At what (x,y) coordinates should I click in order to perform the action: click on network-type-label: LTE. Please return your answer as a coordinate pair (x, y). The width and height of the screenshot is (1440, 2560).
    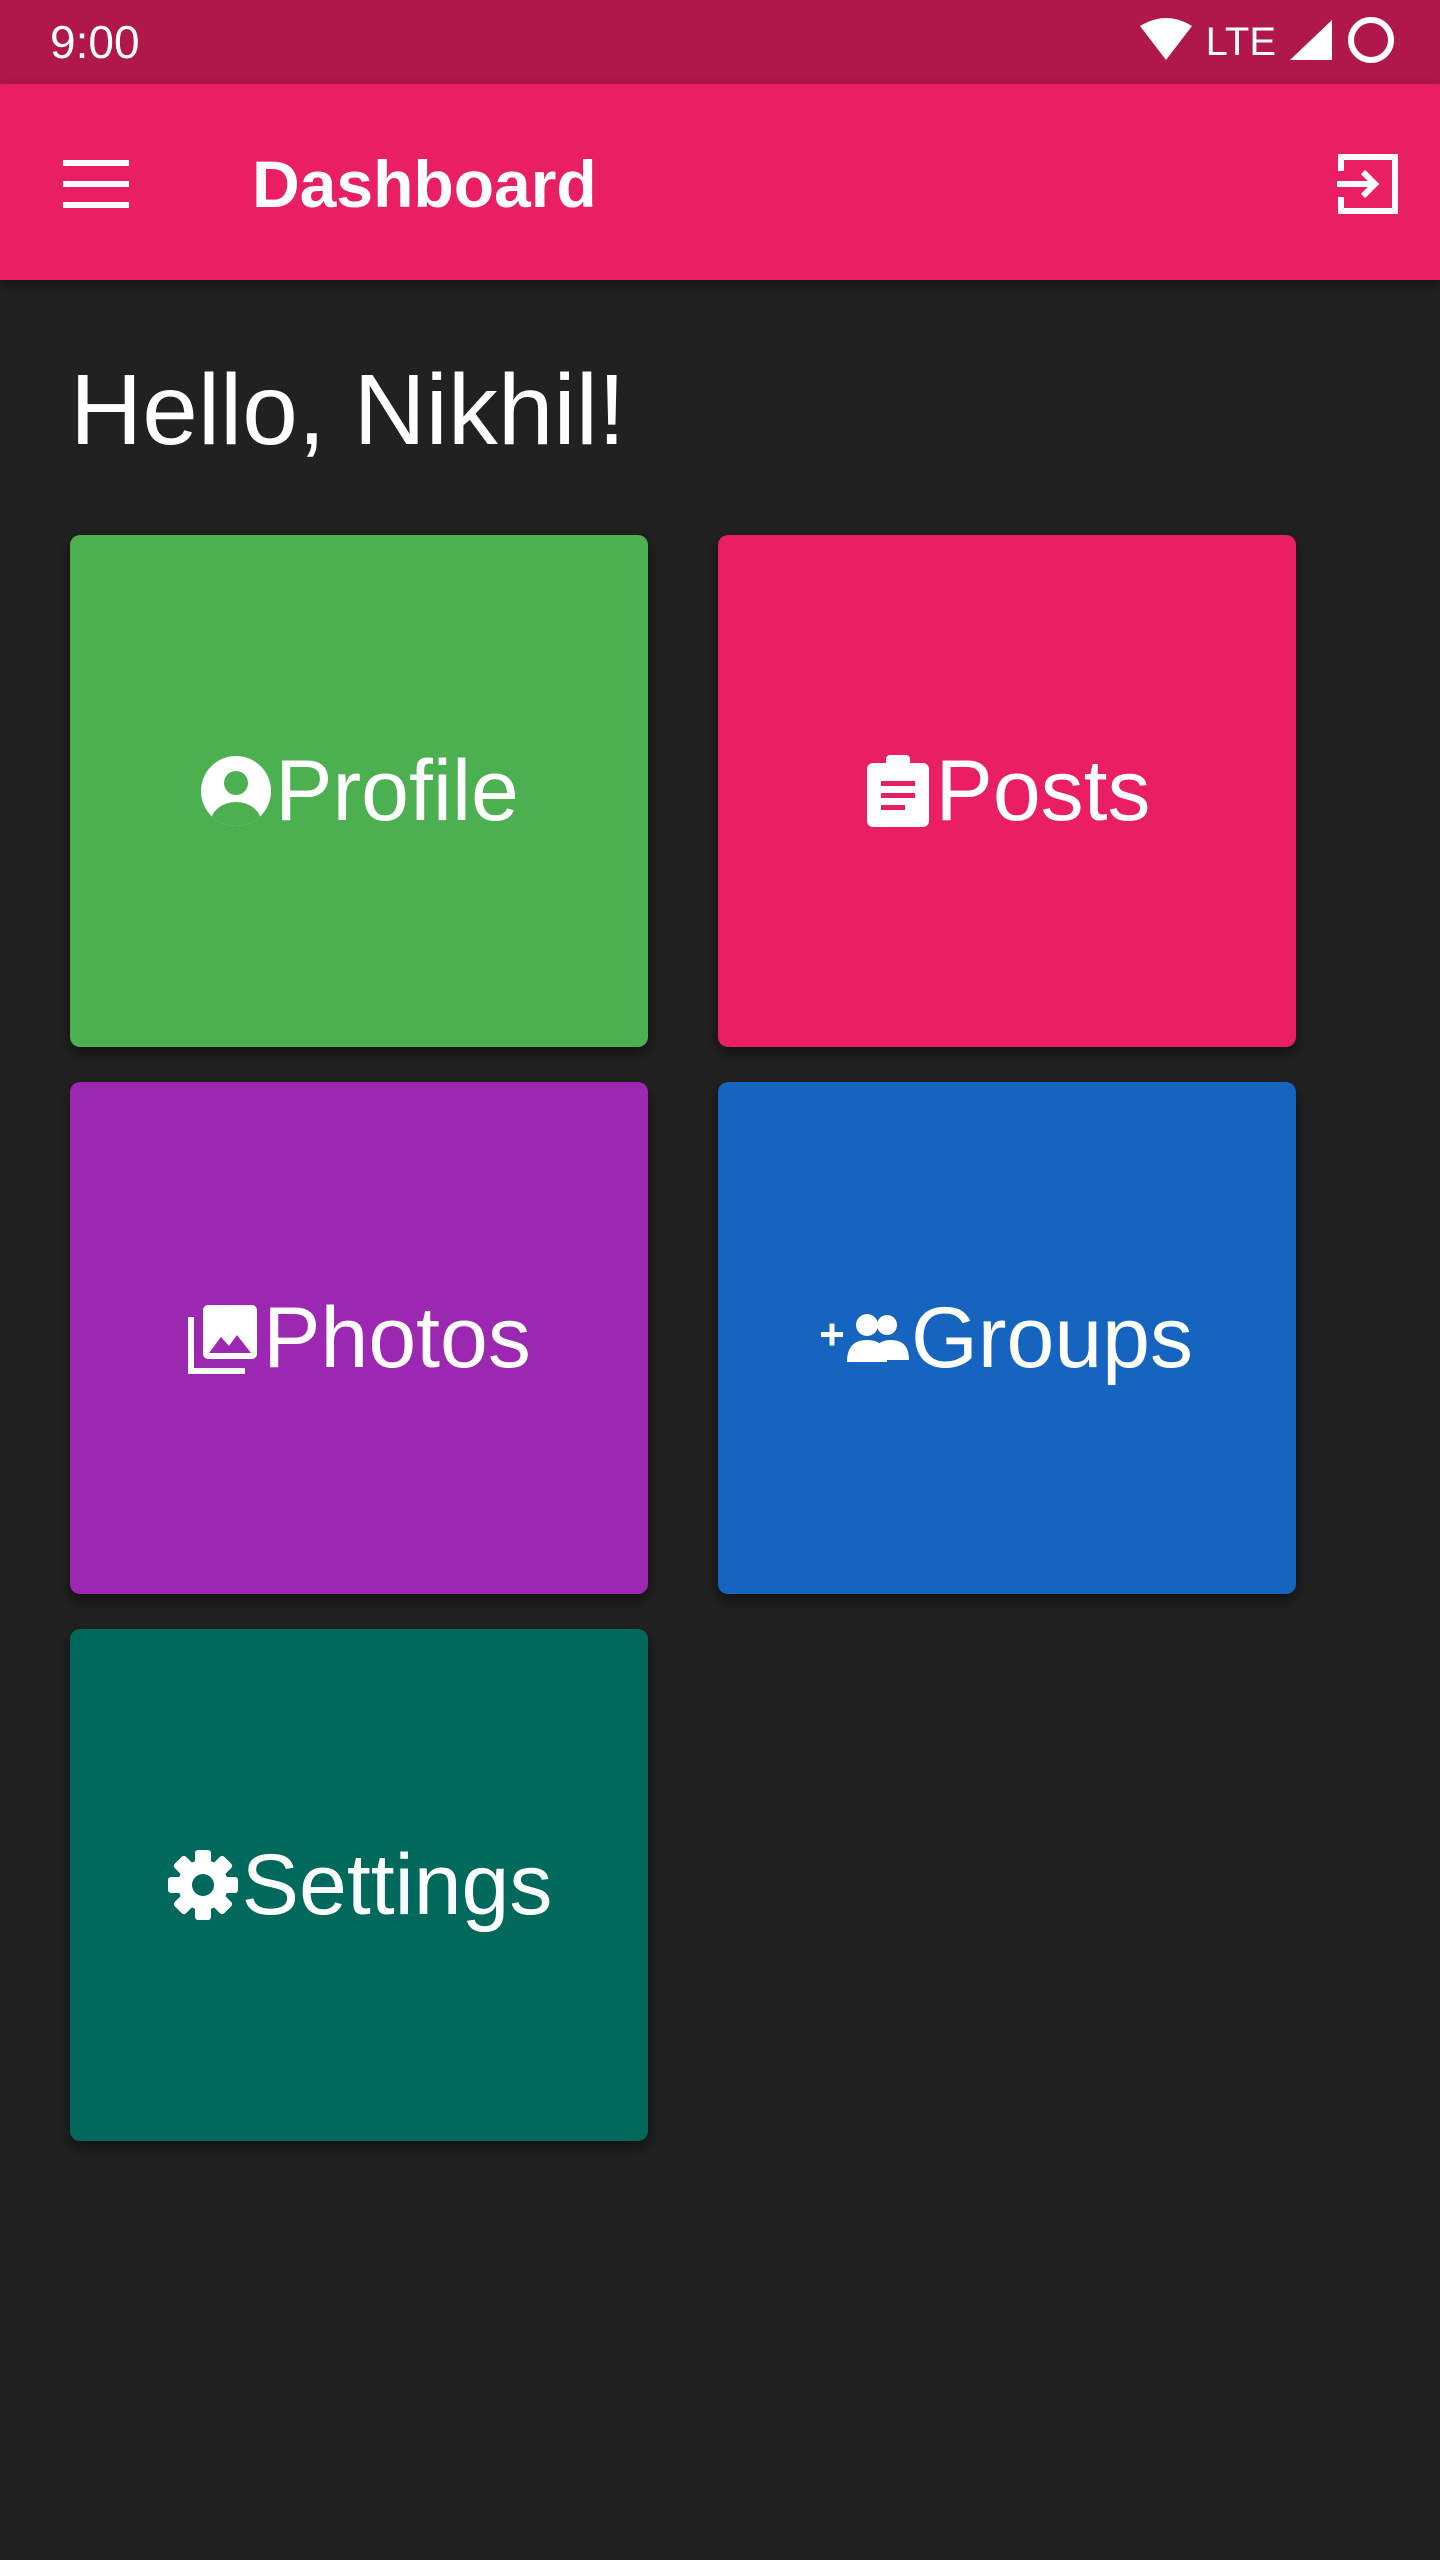
    Looking at the image, I should click on (1240, 42).